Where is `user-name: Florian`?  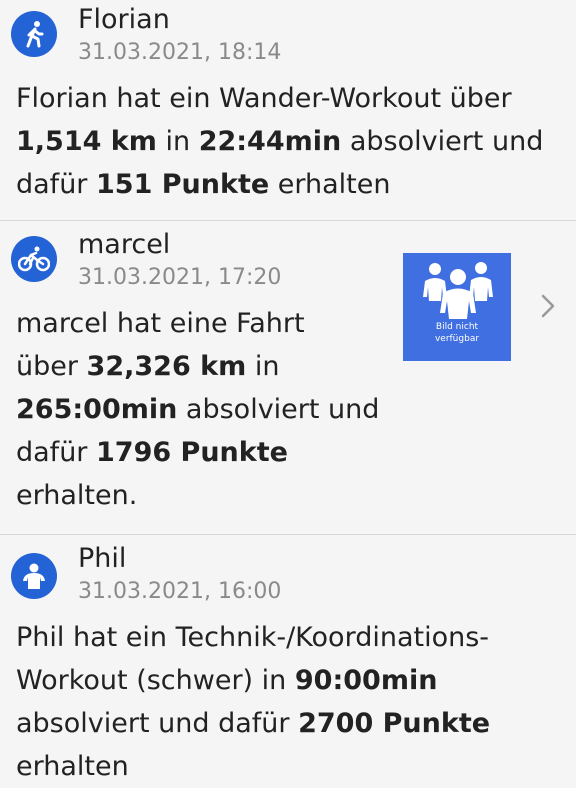
user-name: Florian is located at coordinates (124, 19).